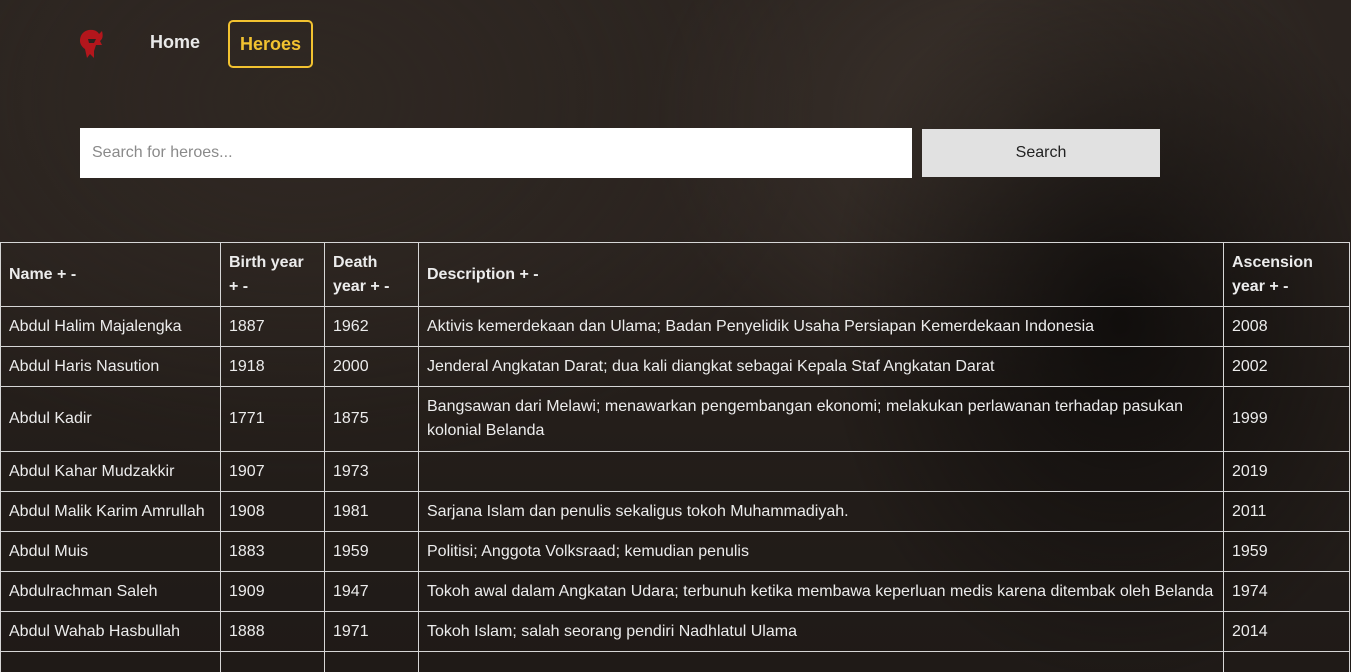 This screenshot has height=672, width=1351. Describe the element at coordinates (110, 471) in the screenshot. I see `cell-name: Abdul Kahar Mudzakkir` at that location.